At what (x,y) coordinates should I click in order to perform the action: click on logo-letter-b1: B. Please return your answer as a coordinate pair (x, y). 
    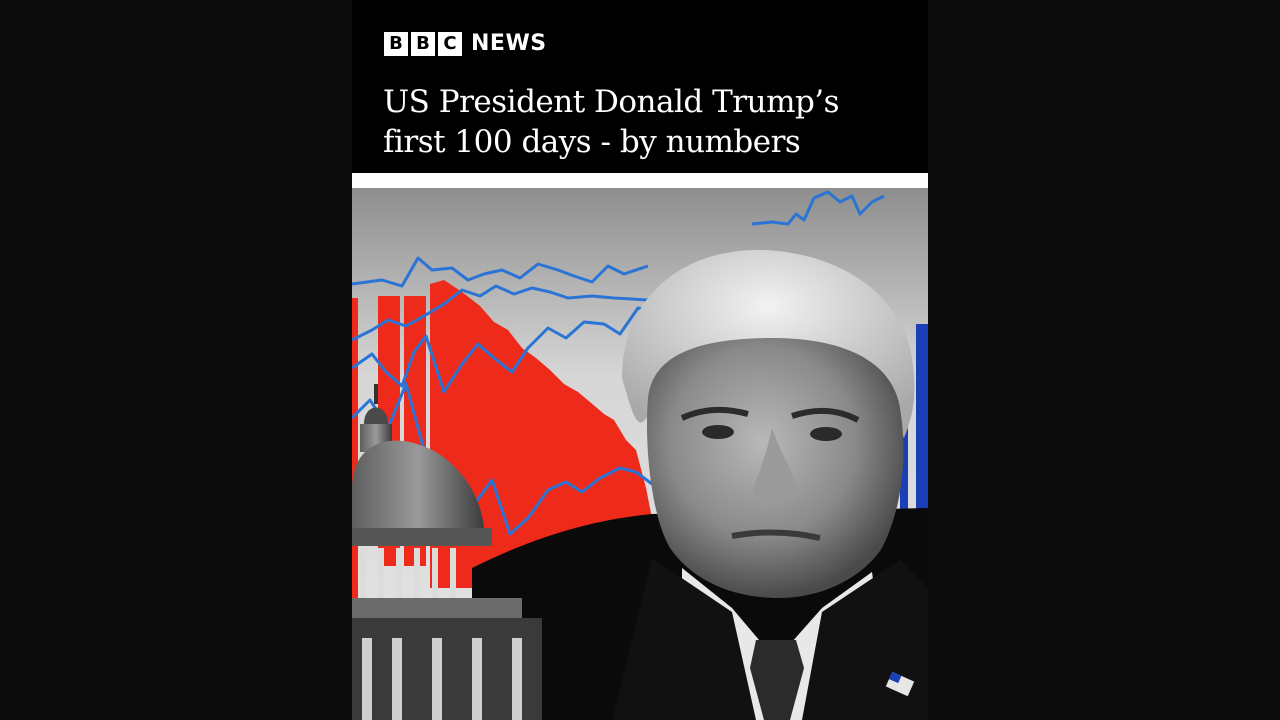
    Looking at the image, I should click on (396, 44).